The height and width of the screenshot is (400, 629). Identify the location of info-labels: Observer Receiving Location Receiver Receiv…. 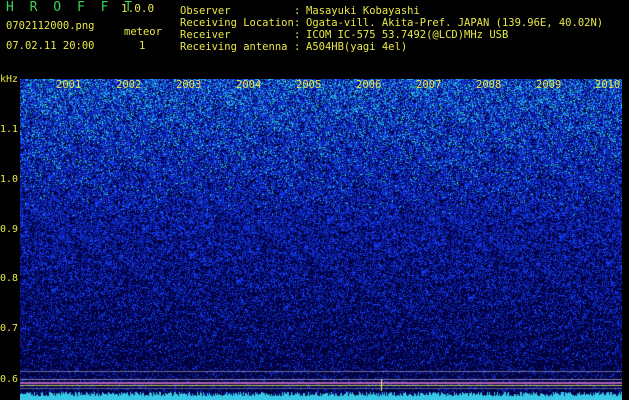
(237, 29).